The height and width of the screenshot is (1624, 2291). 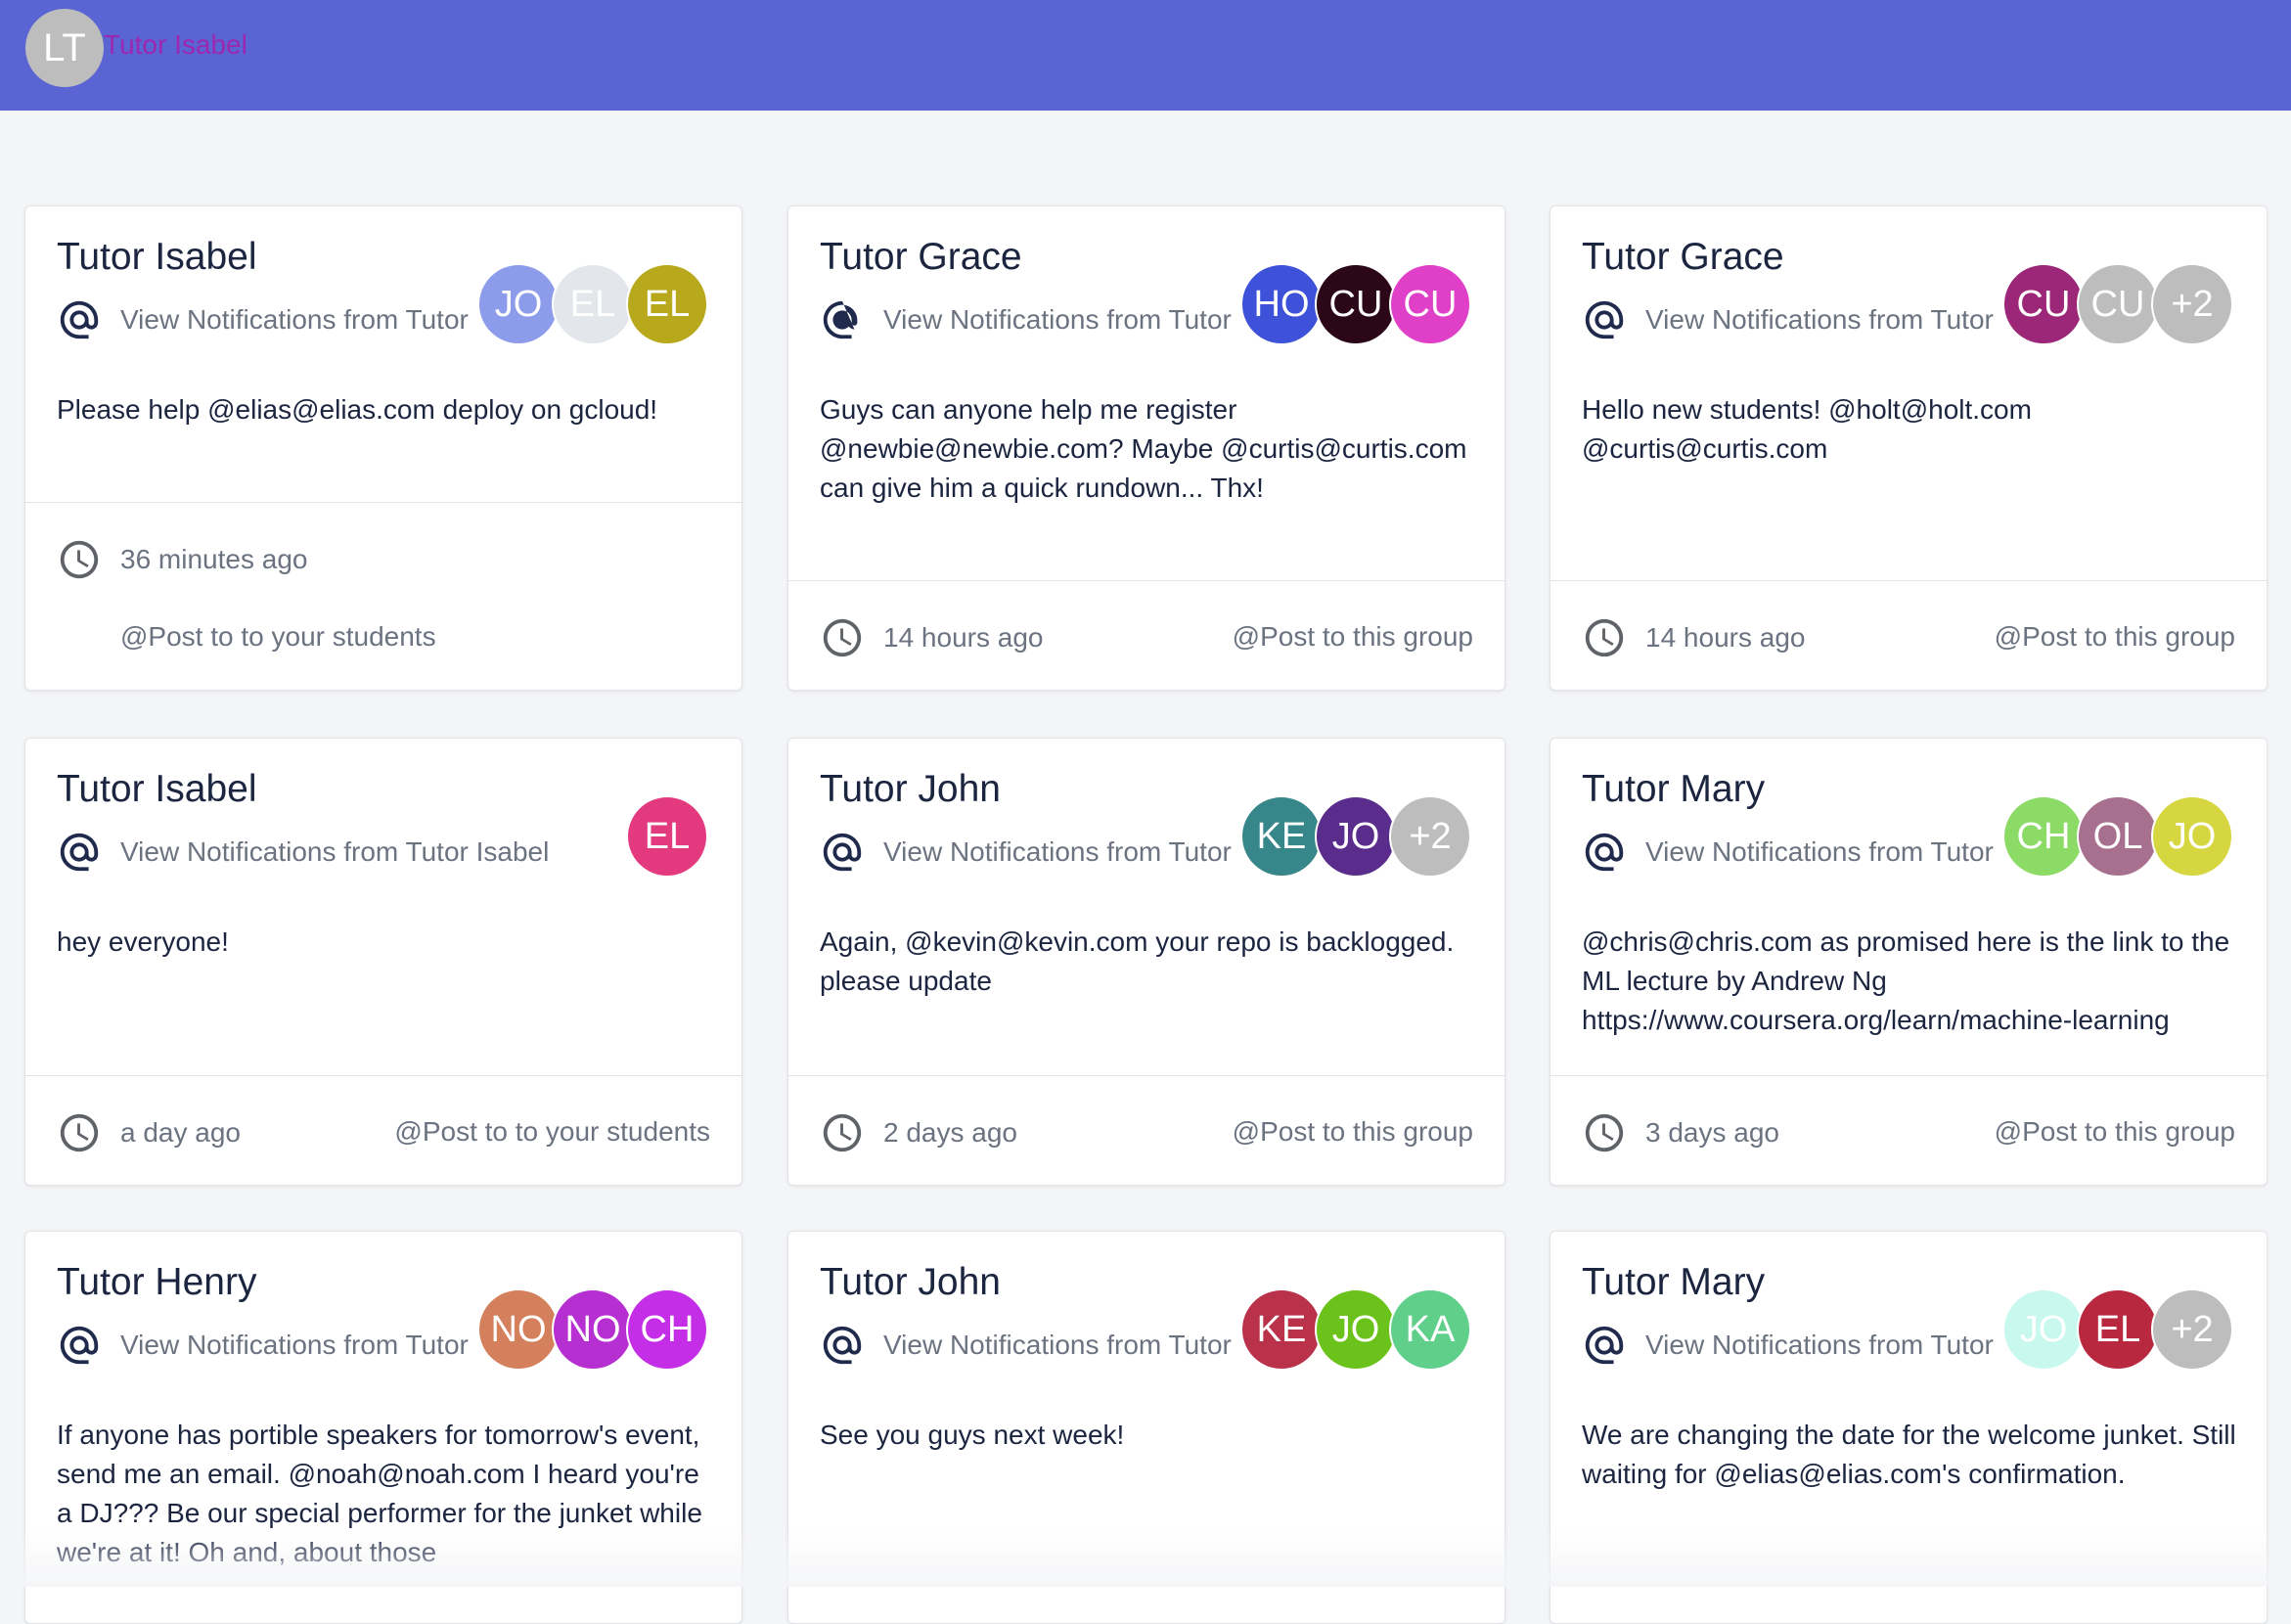 I want to click on recipient-avatars: JO EL EL, so click(x=592, y=304).